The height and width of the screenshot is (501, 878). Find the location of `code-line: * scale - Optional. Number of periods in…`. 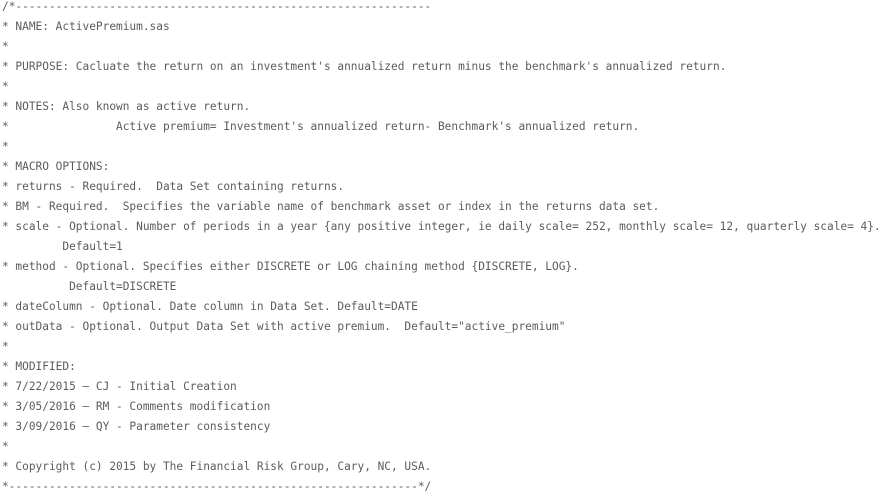

code-line: * scale - Optional. Number of periods in… is located at coordinates (440, 226).